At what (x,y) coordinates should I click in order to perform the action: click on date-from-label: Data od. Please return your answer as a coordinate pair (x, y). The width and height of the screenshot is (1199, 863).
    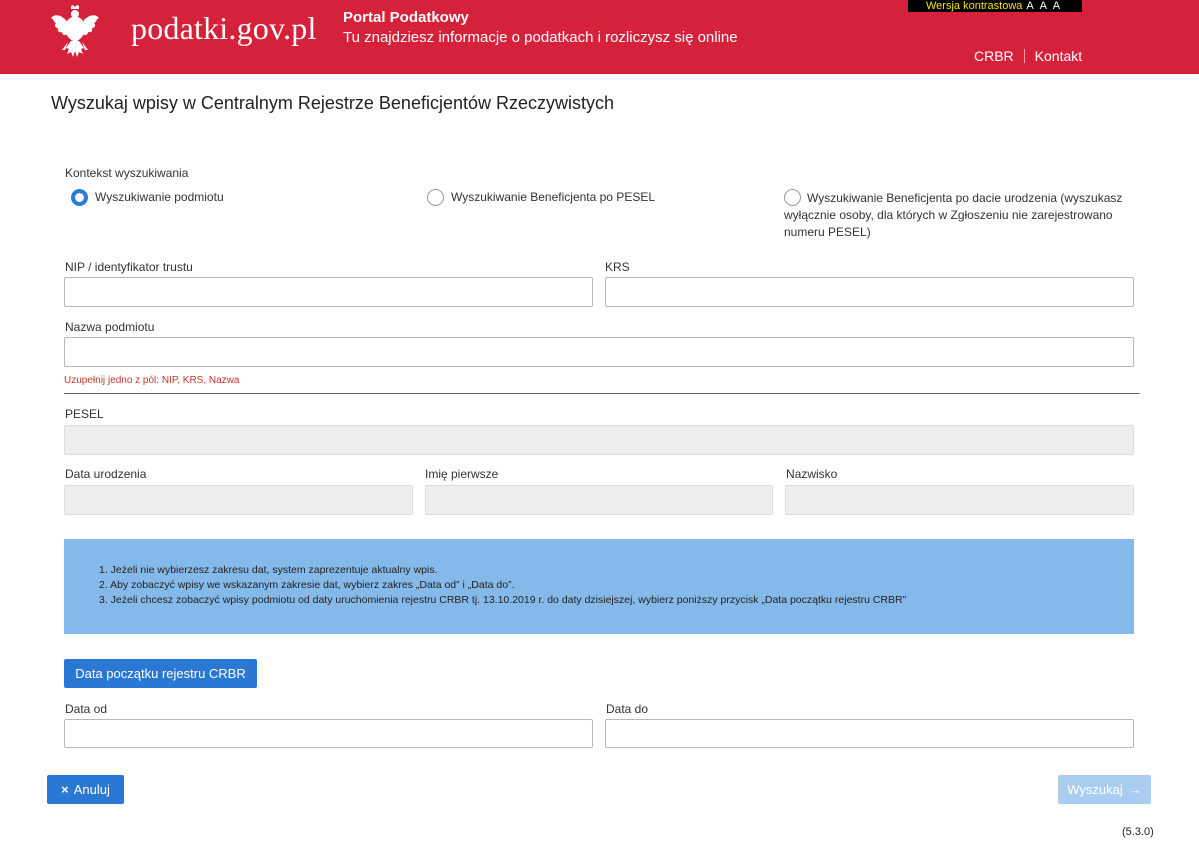
    Looking at the image, I should click on (86, 709).